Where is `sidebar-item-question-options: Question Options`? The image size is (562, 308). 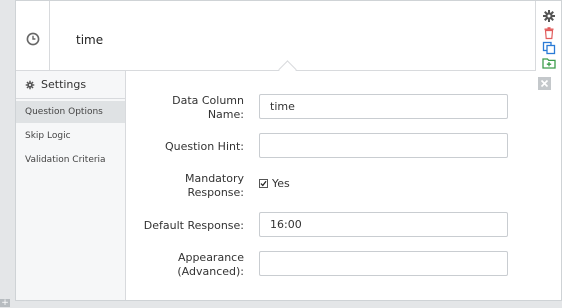 sidebar-item-question-options: Question Options is located at coordinates (70, 112).